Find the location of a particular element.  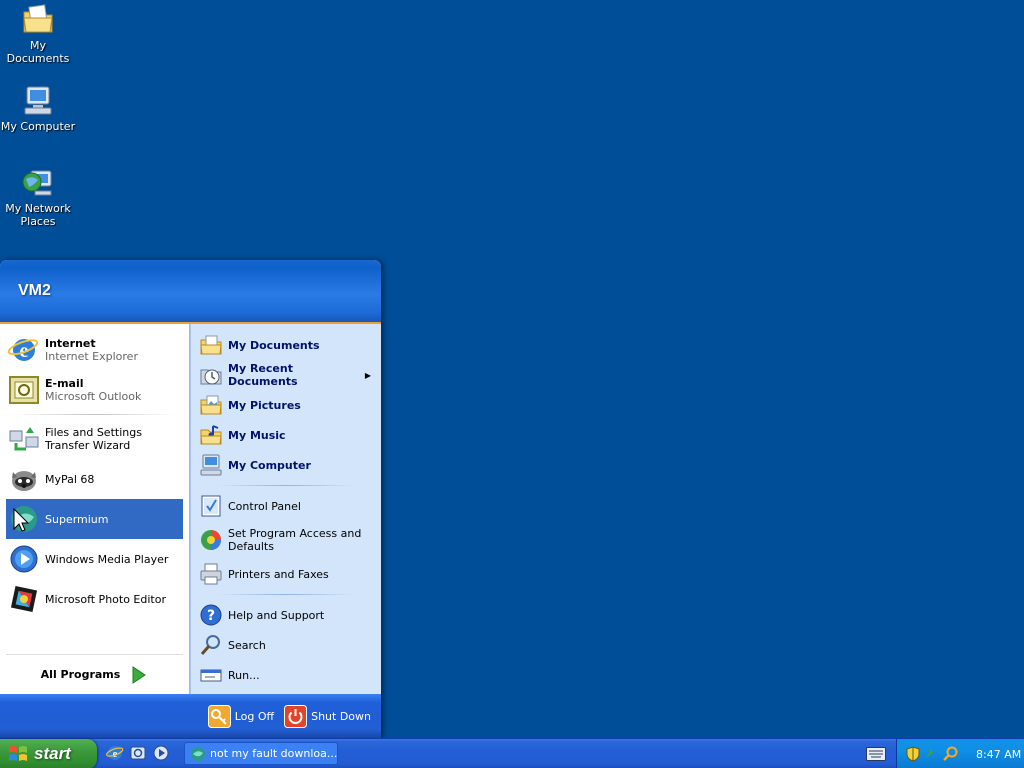

desktop-icon-label: My Network Places is located at coordinates (38, 215).